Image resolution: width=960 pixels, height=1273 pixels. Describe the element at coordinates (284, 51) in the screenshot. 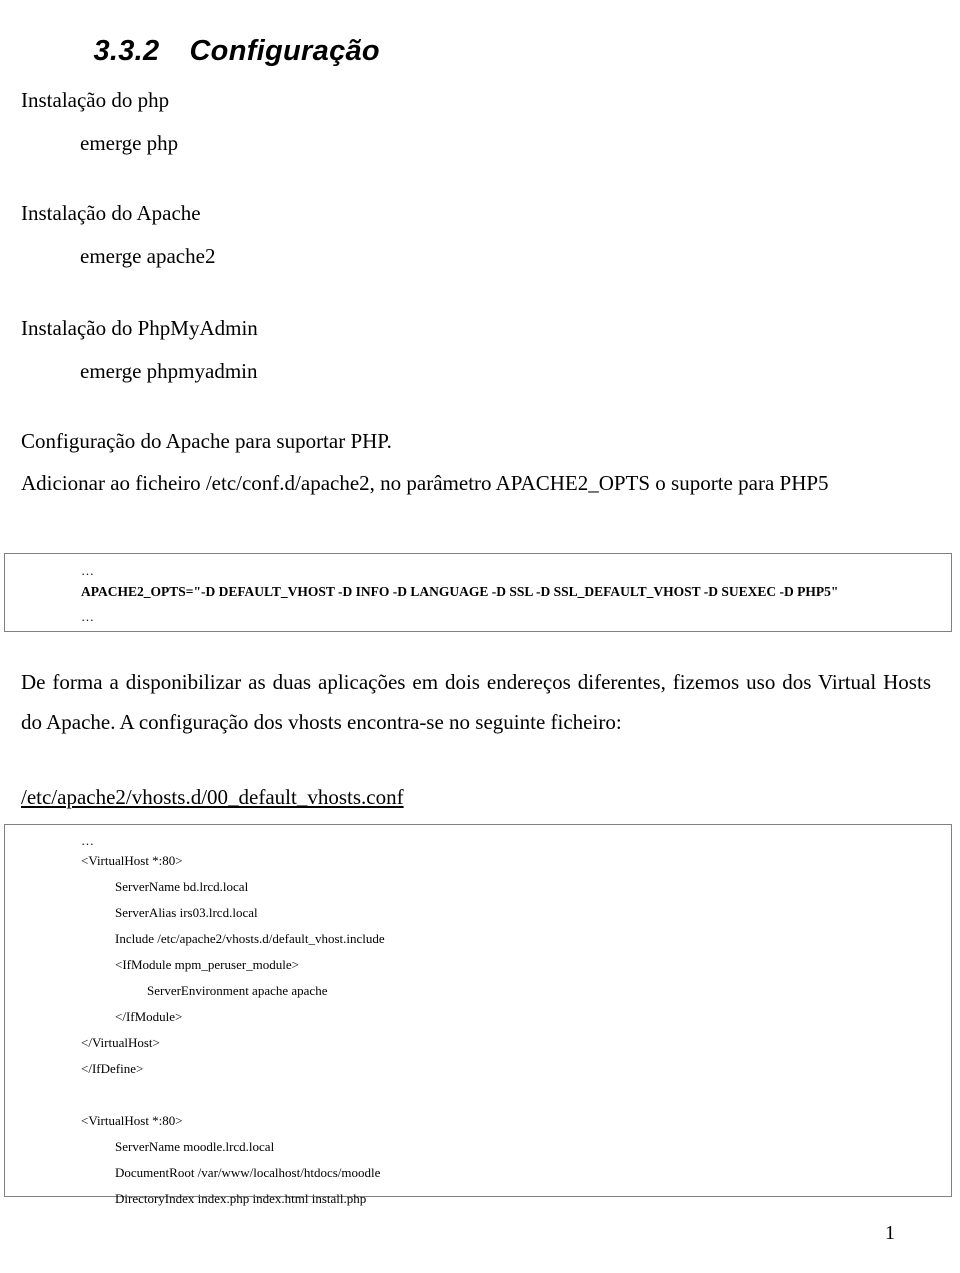

I see `section-title: Configuração` at that location.